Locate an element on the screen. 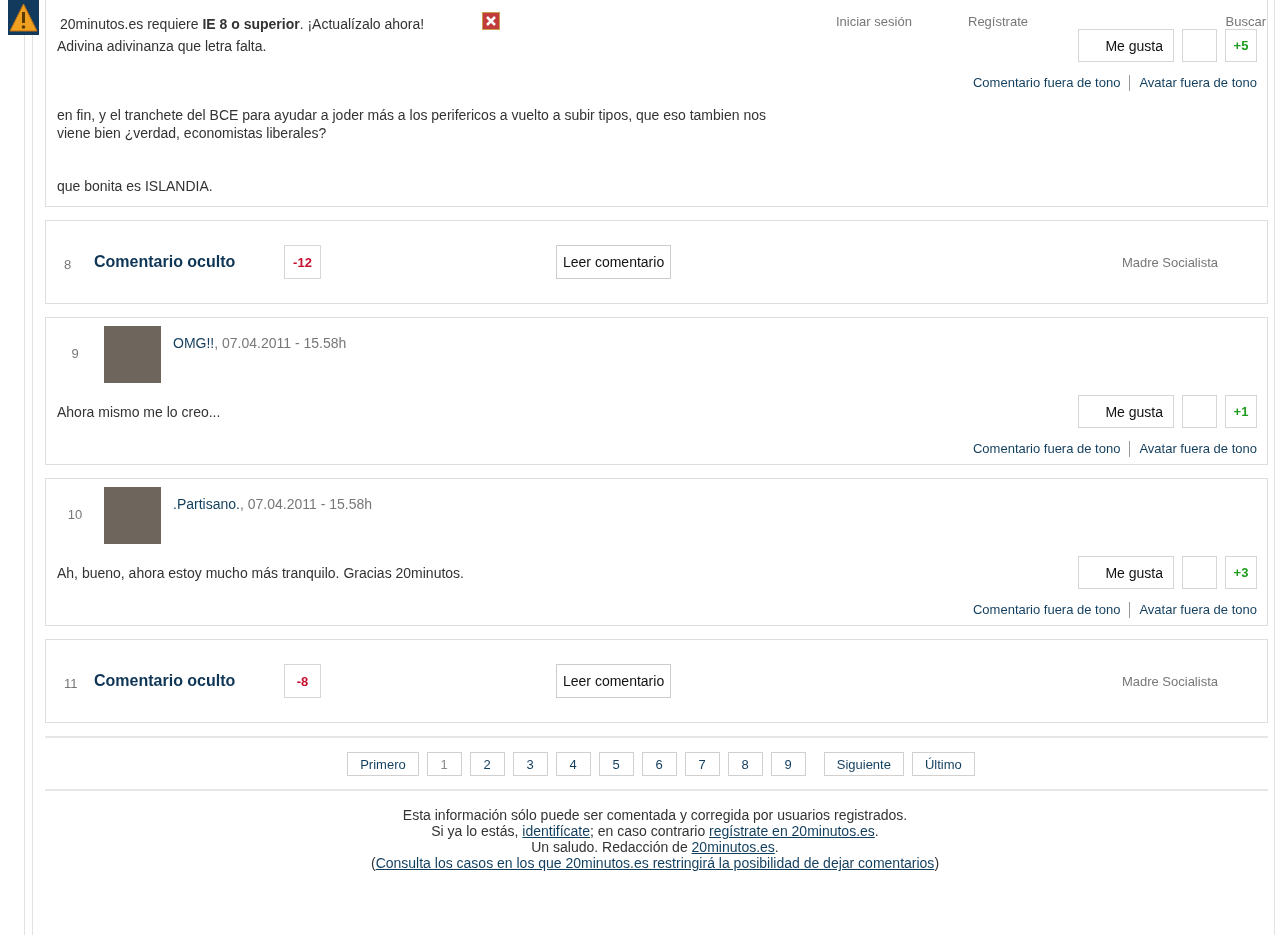  footer-sentence: (Consulta los casos en los que 20minutos.es restringirá la posibilidad de dejar comentarios) is located at coordinates (655, 863).